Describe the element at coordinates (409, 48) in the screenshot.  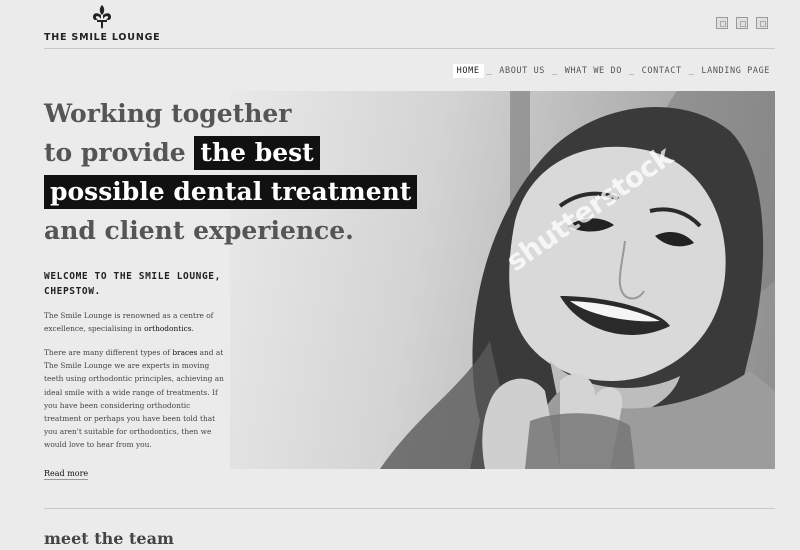
I see `header-divider` at that location.